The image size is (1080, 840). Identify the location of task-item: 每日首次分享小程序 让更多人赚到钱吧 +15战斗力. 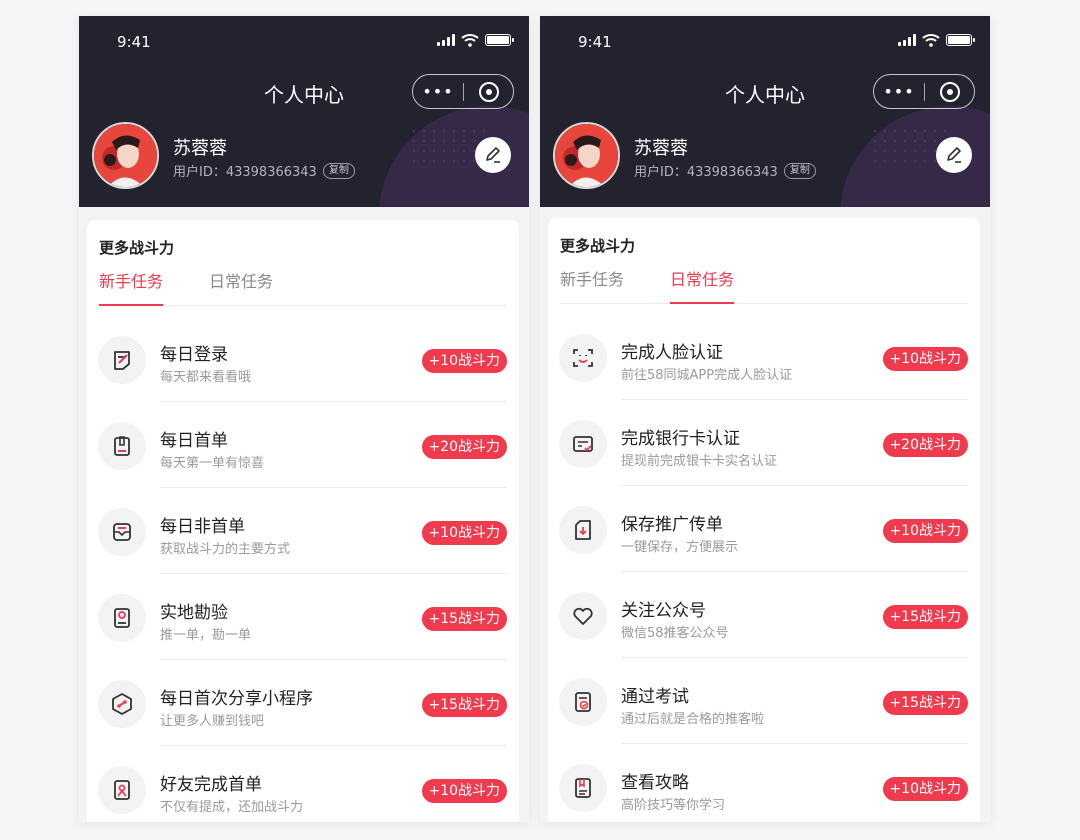
(303, 703).